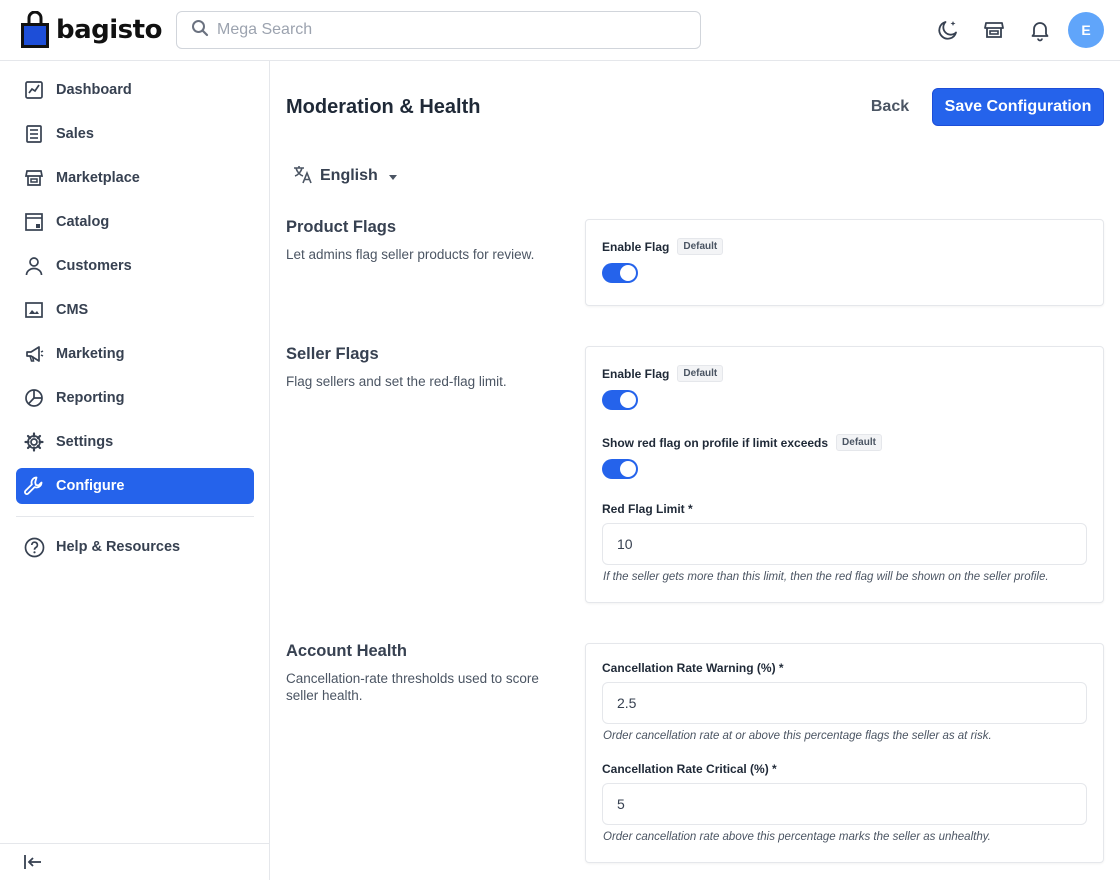 This screenshot has width=1120, height=880. Describe the element at coordinates (34, 222) in the screenshot. I see `catalog-icon` at that location.